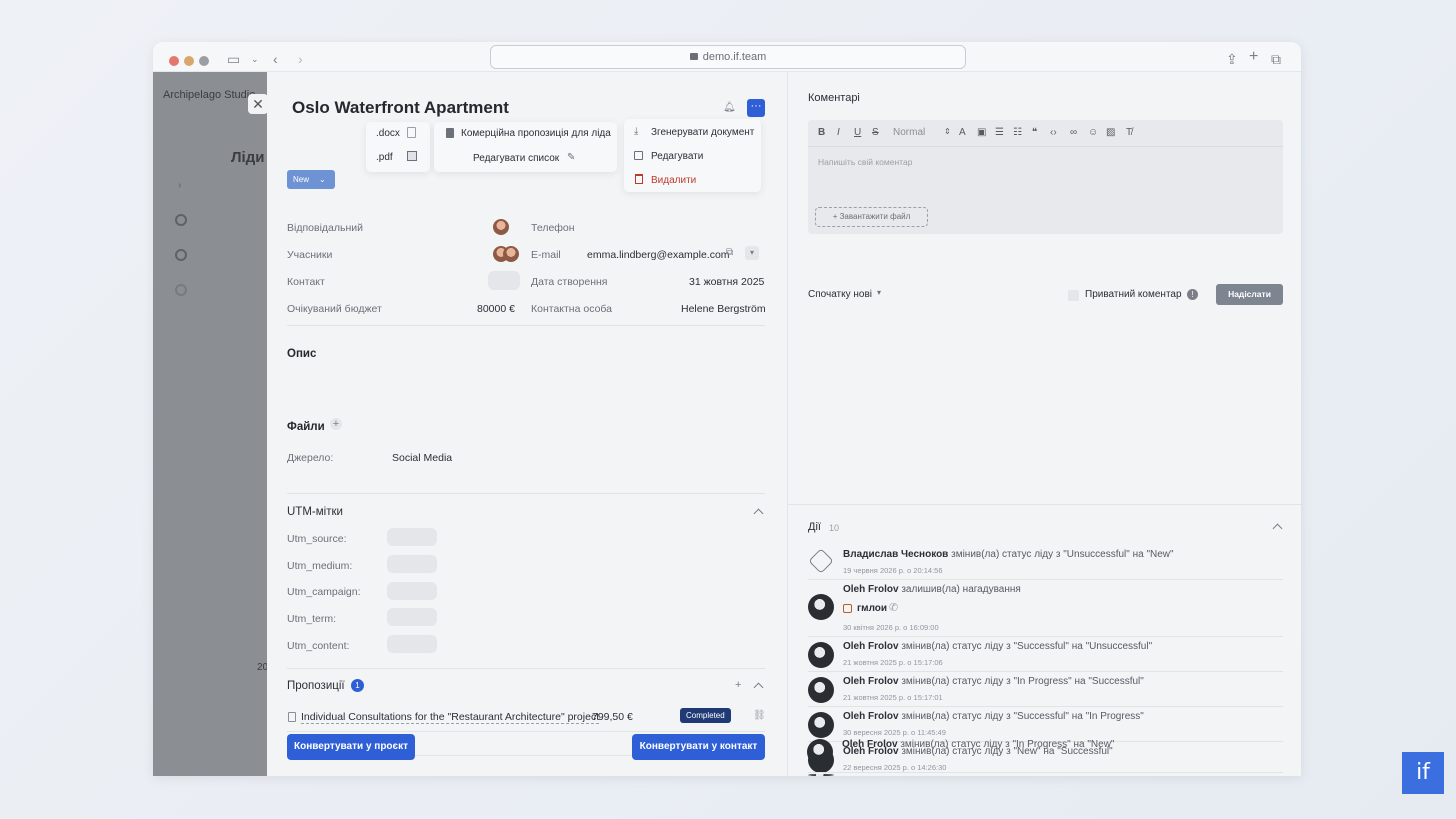 The width and height of the screenshot is (1456, 819). I want to click on divider, so click(1045, 579).